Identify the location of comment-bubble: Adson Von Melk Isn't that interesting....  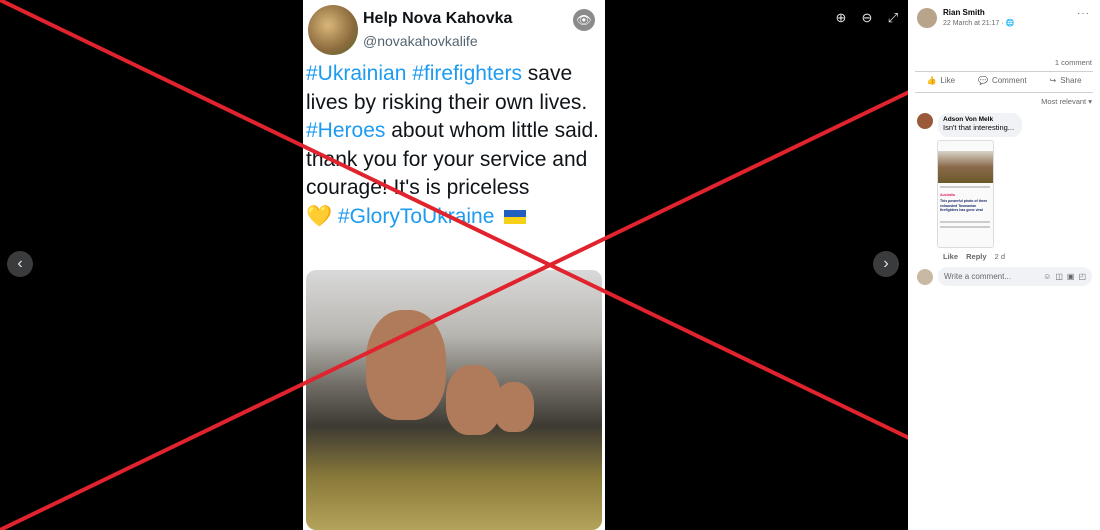
(980, 125).